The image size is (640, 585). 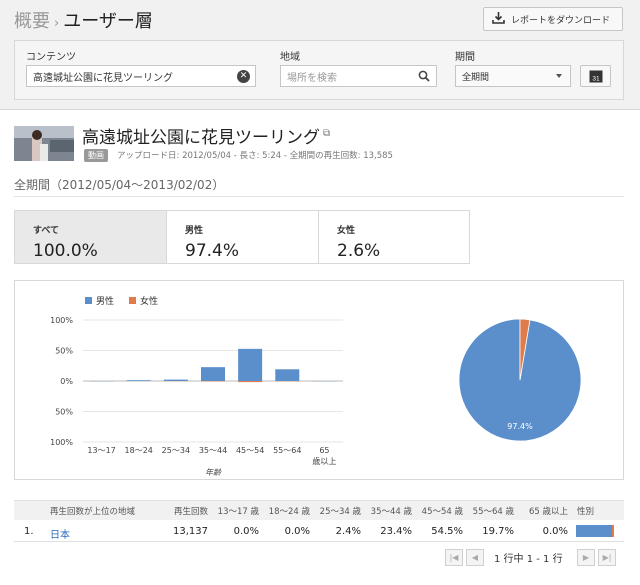 What do you see at coordinates (528, 559) in the screenshot?
I see `pager-status: 1 行中 1 - 1 行` at bounding box center [528, 559].